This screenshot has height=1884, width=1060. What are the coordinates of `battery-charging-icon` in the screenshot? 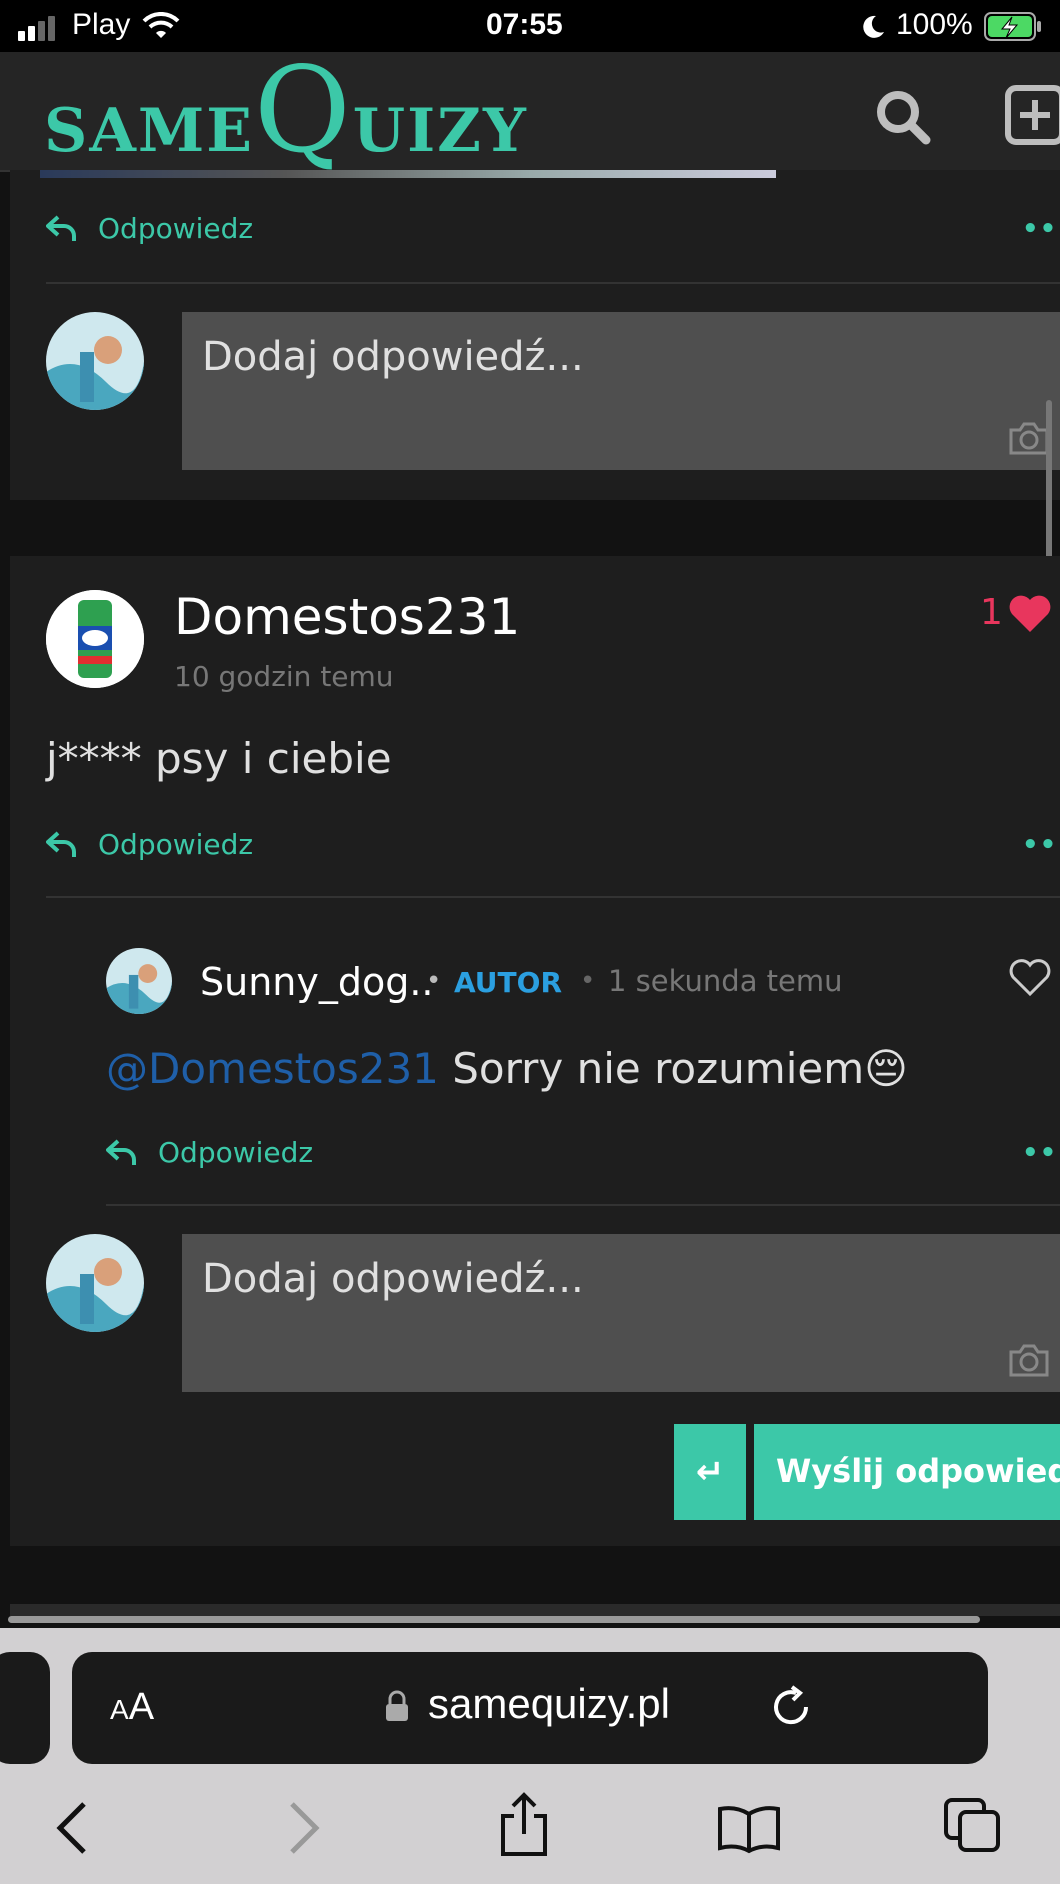 It's located at (1012, 26).